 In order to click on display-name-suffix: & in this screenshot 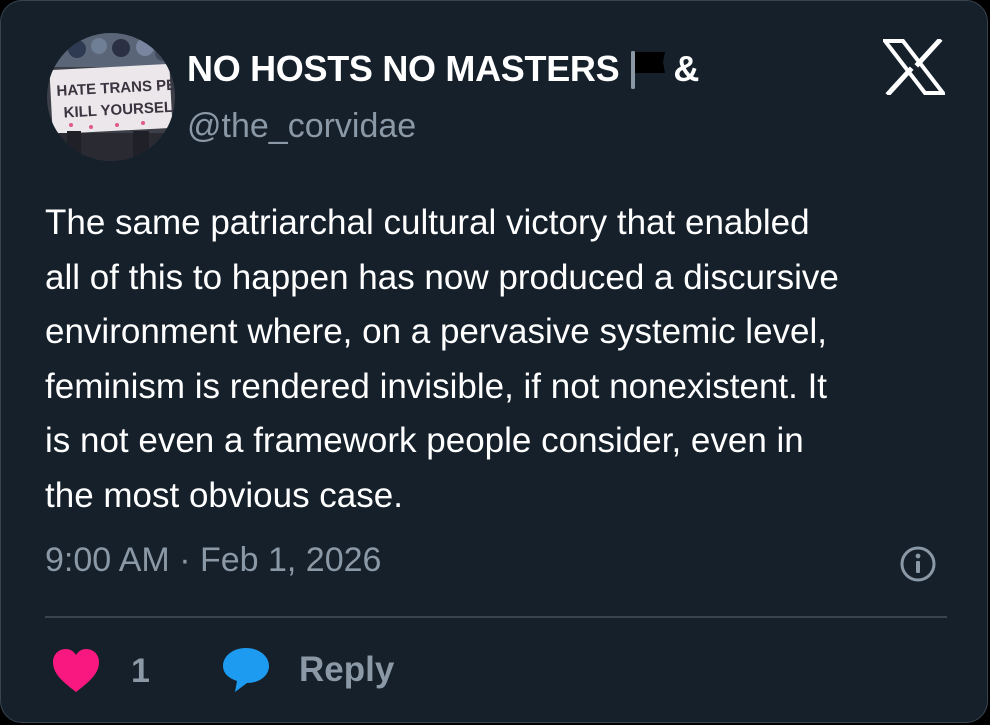, I will do `click(686, 68)`.